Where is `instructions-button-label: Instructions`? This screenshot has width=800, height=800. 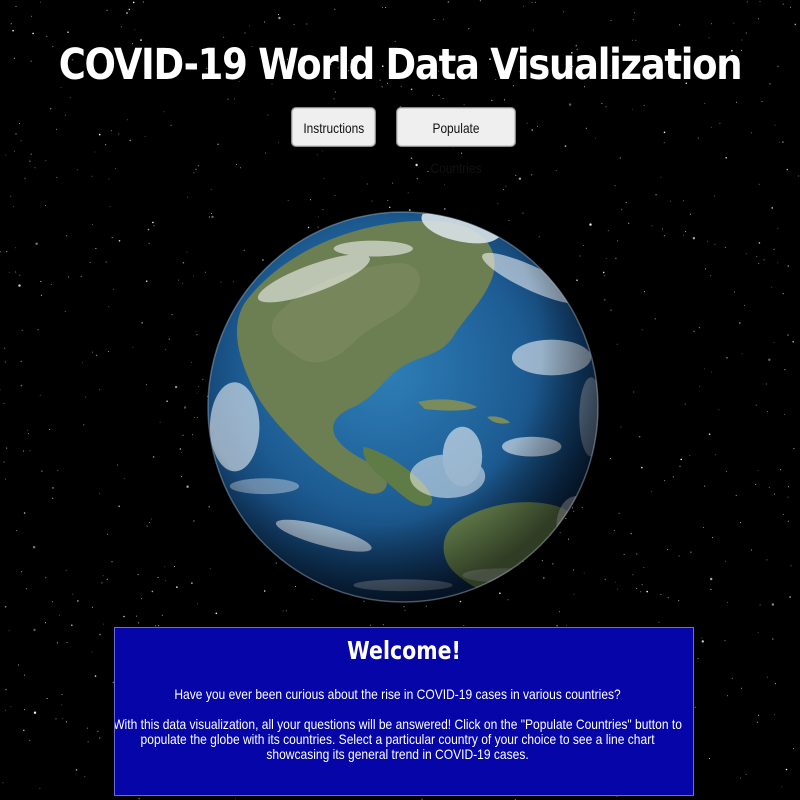 instructions-button-label: Instructions is located at coordinates (333, 128).